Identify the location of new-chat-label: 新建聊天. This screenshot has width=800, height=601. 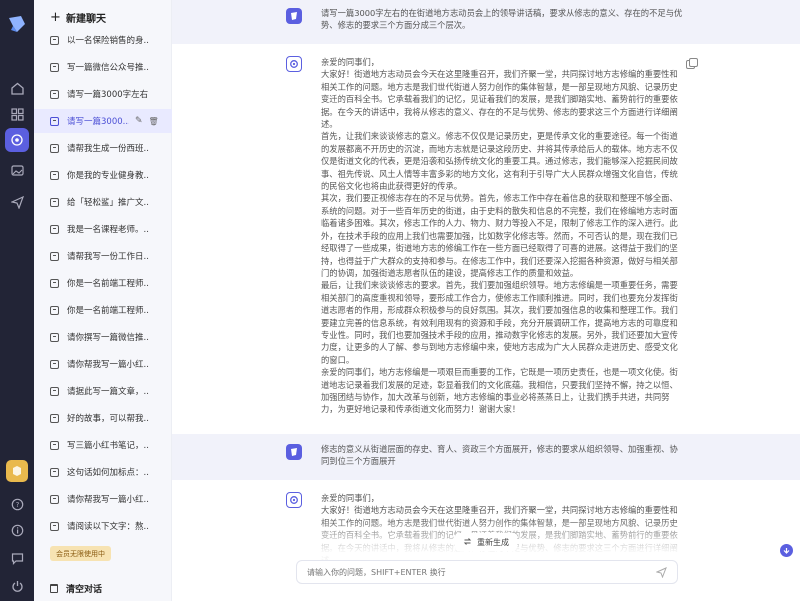
(86, 19).